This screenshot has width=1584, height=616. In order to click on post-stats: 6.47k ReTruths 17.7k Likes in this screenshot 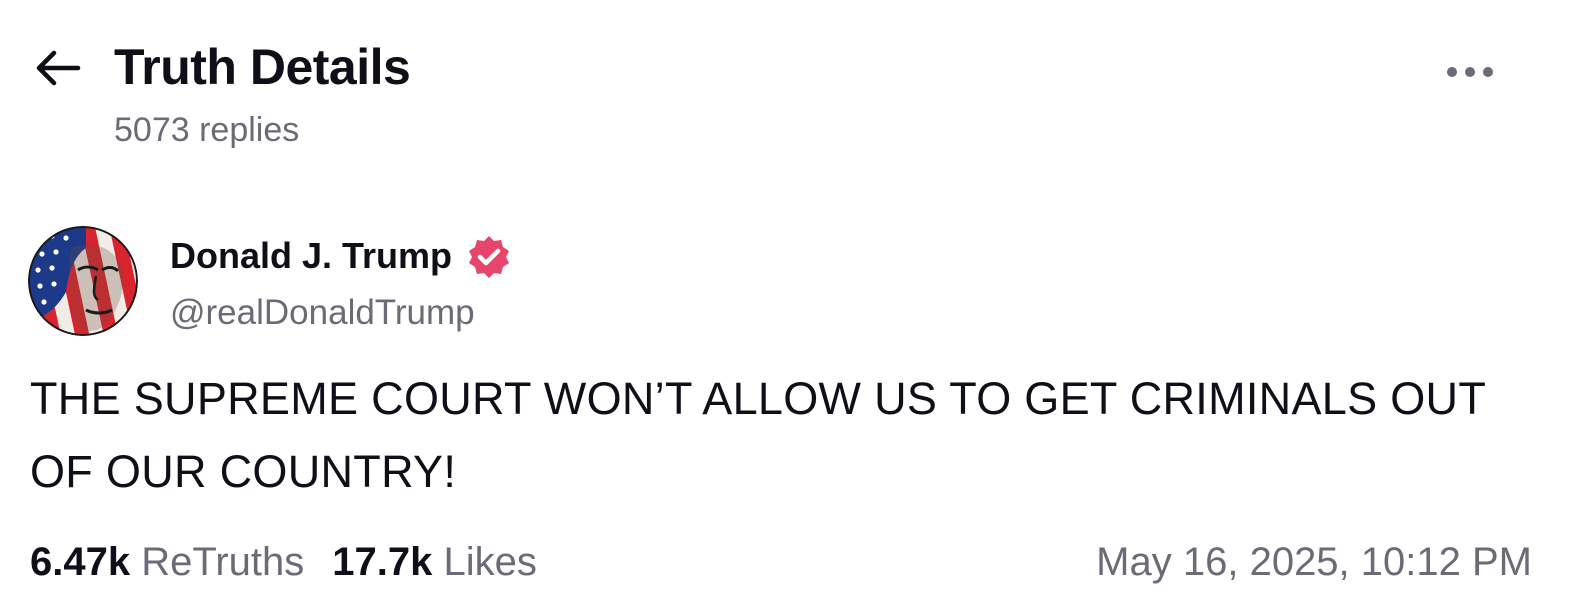, I will do `click(297, 562)`.